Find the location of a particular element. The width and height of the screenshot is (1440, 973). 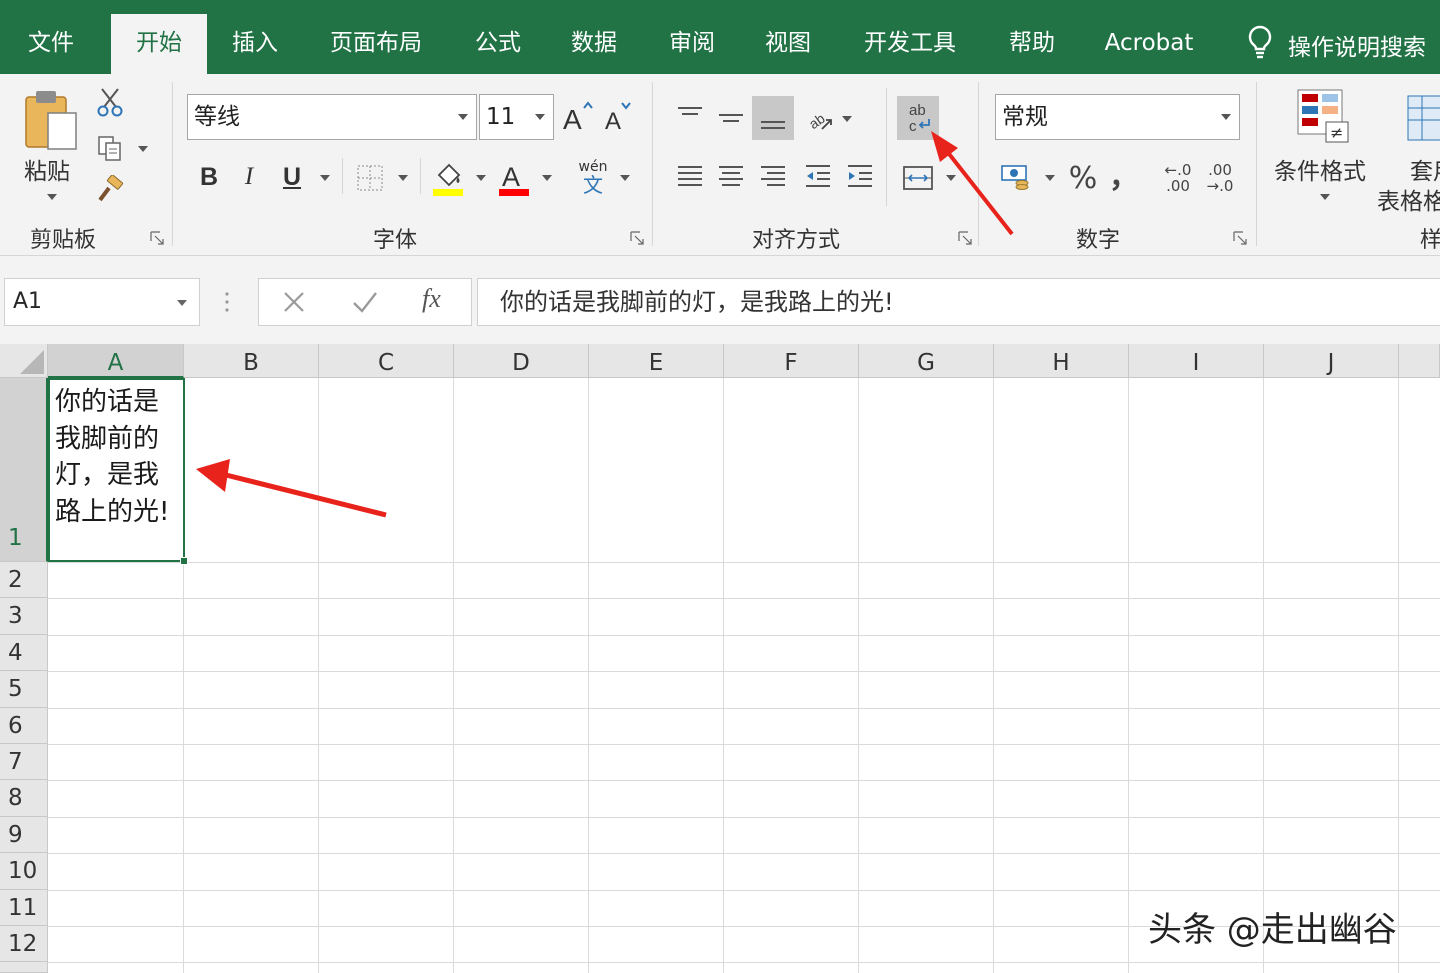

clipboard-launcher-icon is located at coordinates (157, 237).